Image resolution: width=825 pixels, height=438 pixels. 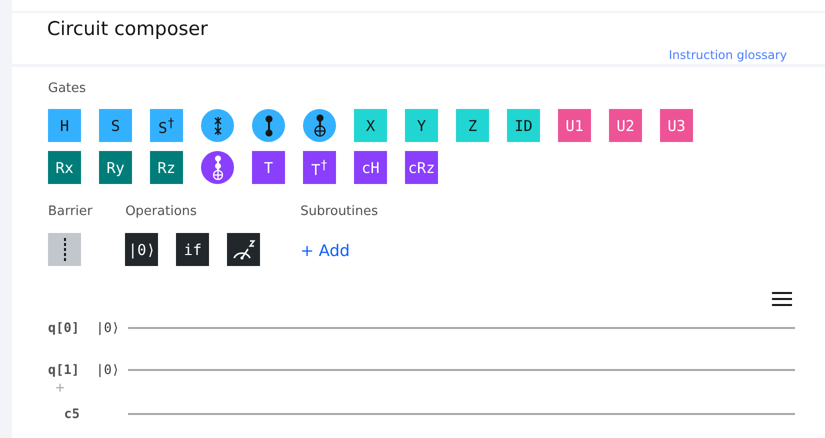 What do you see at coordinates (166, 167) in the screenshot?
I see `gate-tile: Rz` at bounding box center [166, 167].